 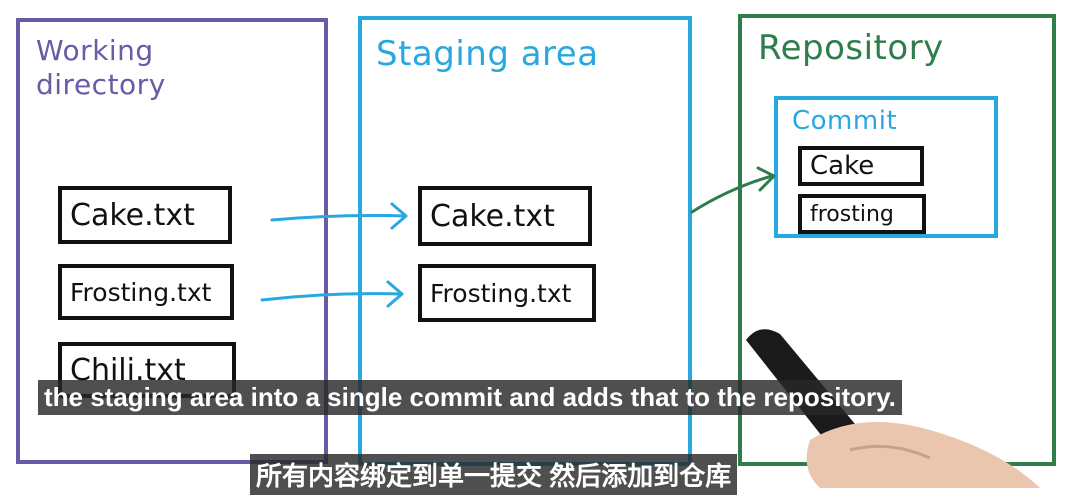 What do you see at coordinates (505, 216) in the screenshot?
I see `staging-file-cake: Cake.txt` at bounding box center [505, 216].